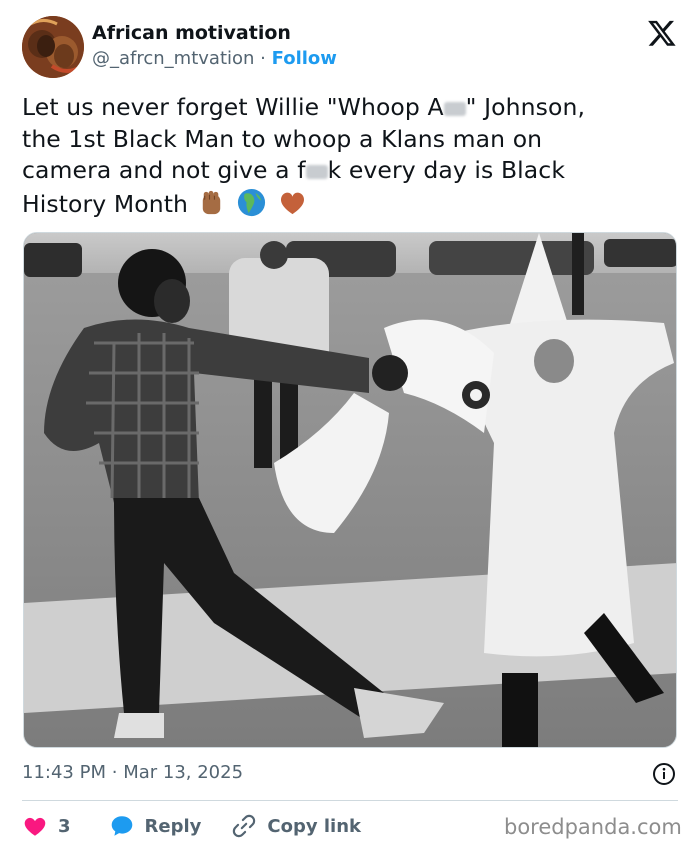 This screenshot has height=852, width=700. Describe the element at coordinates (35, 826) in the screenshot. I see `heart-icon` at that location.